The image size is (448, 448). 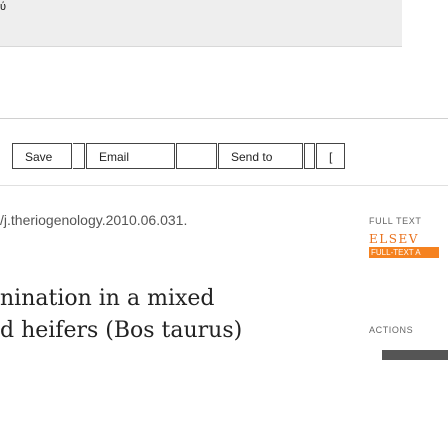 I want to click on actions-heading: ACTIONS, so click(x=391, y=330).